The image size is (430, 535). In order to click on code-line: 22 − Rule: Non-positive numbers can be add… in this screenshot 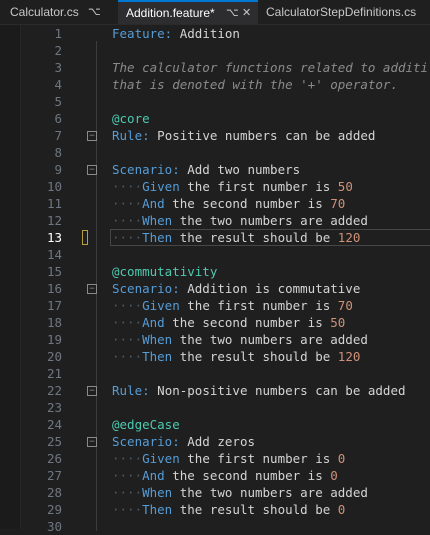, I will do `click(215, 390)`.